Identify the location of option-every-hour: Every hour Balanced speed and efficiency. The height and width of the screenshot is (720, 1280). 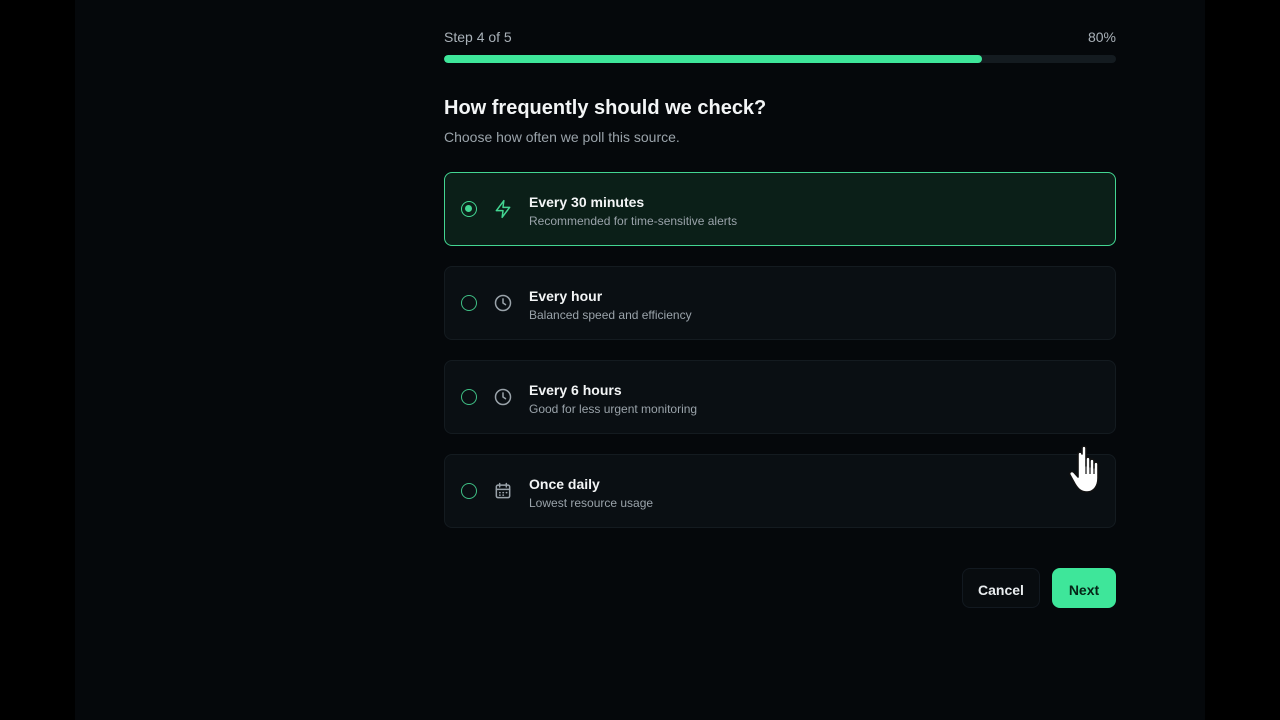
(780, 303).